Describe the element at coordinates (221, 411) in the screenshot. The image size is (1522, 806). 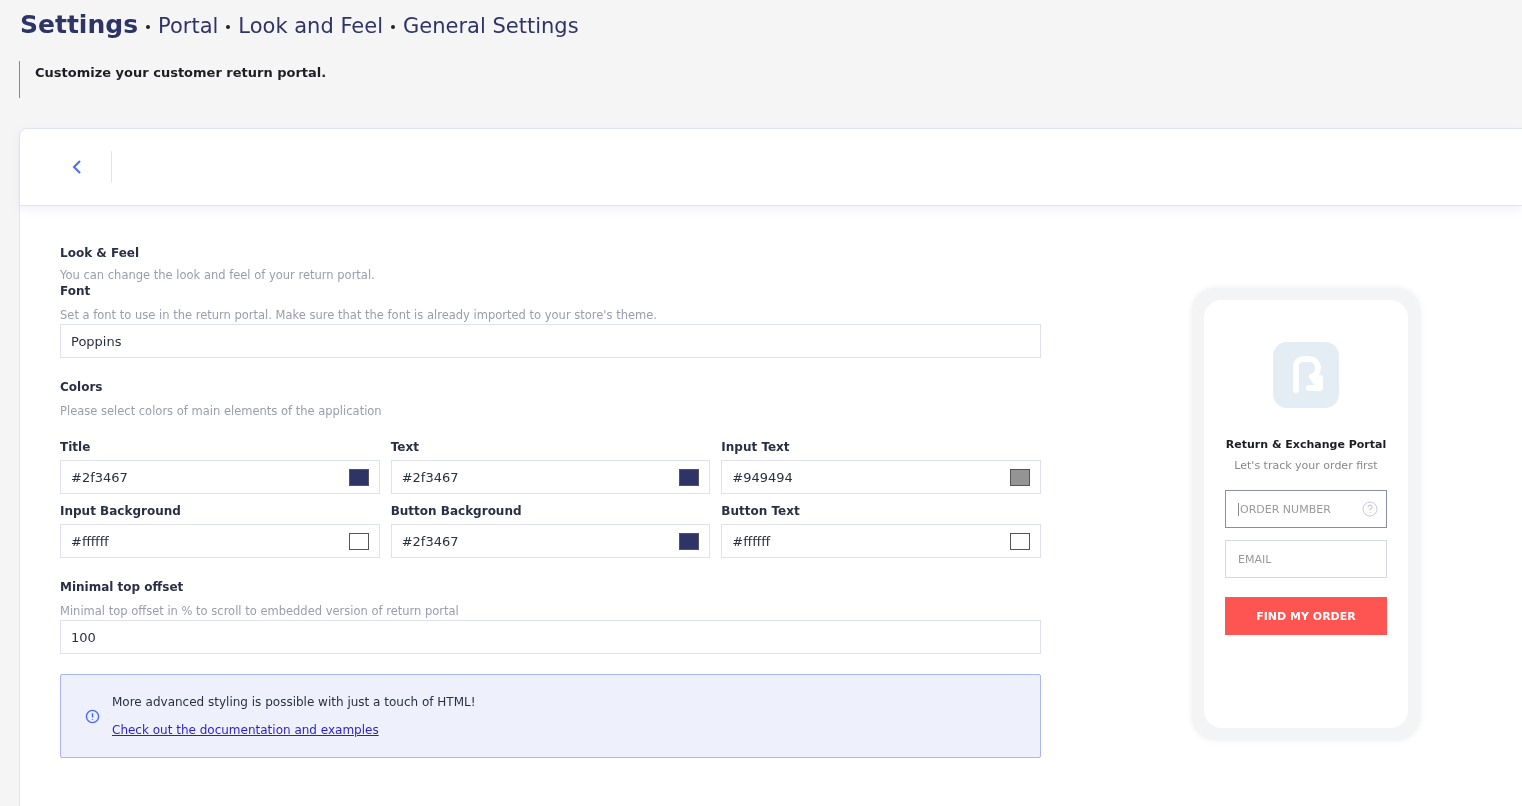
I see `section-description: Please select colors of main elements of the application` at that location.